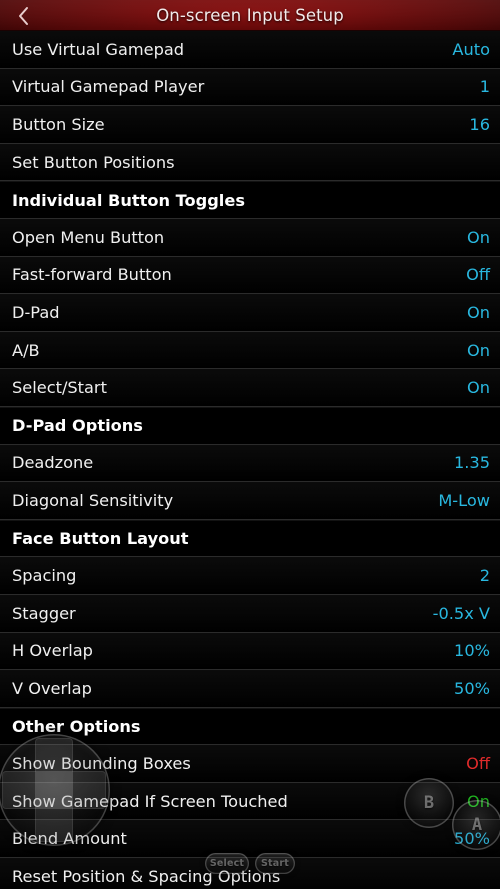 Image resolution: width=500 pixels, height=889 pixels. I want to click on setting-value: 1, so click(481, 86).